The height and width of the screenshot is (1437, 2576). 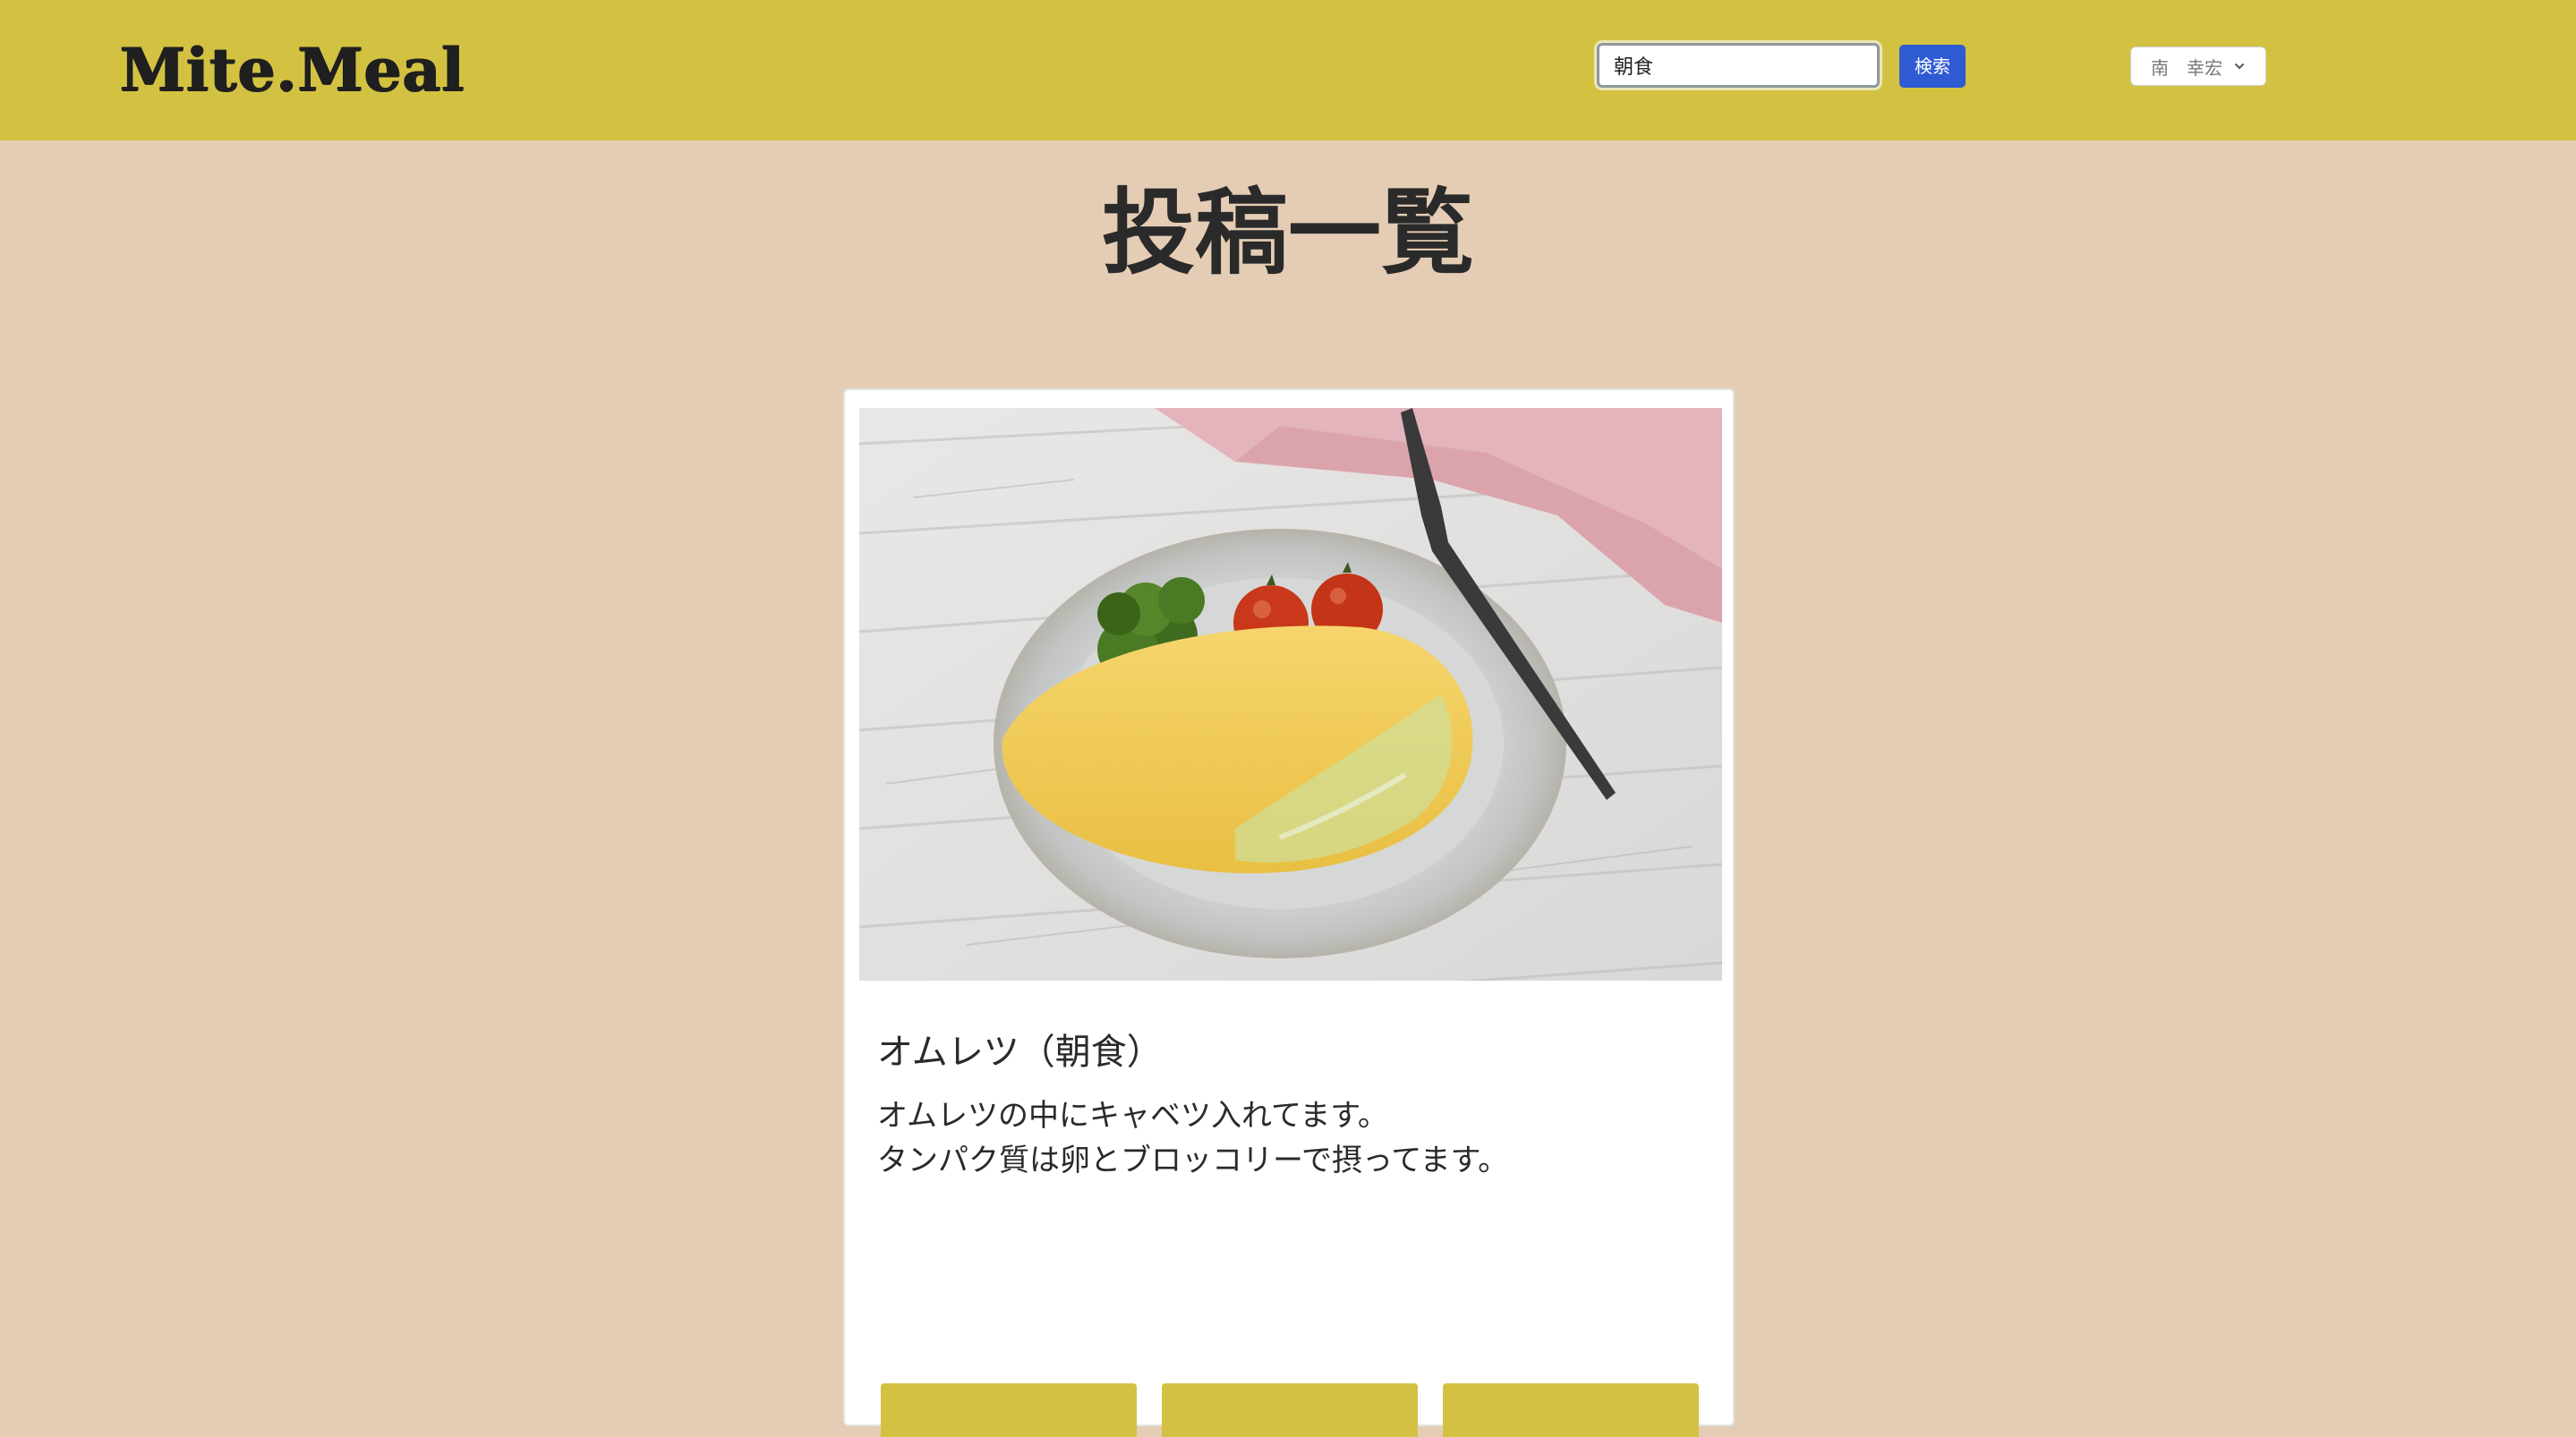 I want to click on chevron-down-icon, so click(x=2239, y=67).